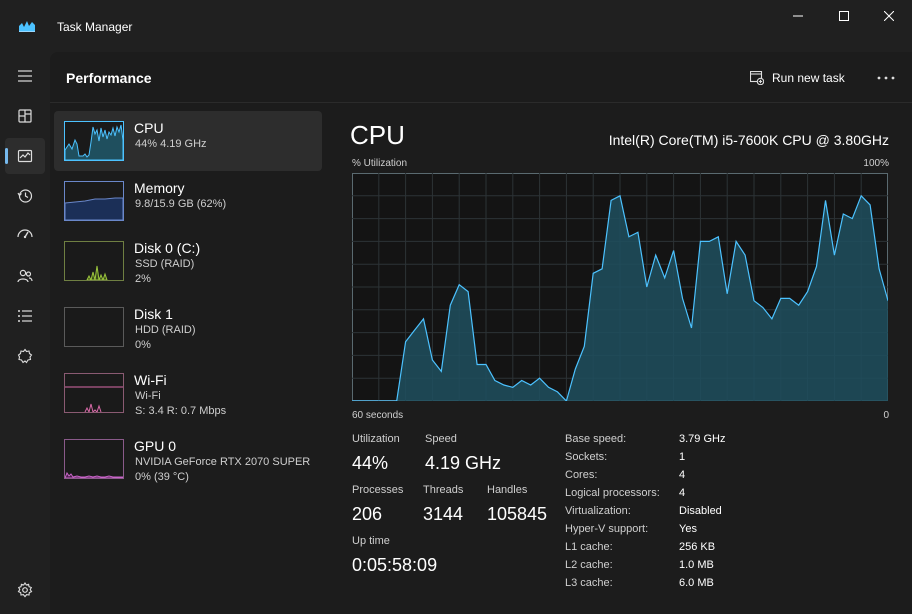  I want to click on cpu-model: Intel(R) Core(TM) i5-7600K CPU @ 3.80GHz, so click(748, 140).